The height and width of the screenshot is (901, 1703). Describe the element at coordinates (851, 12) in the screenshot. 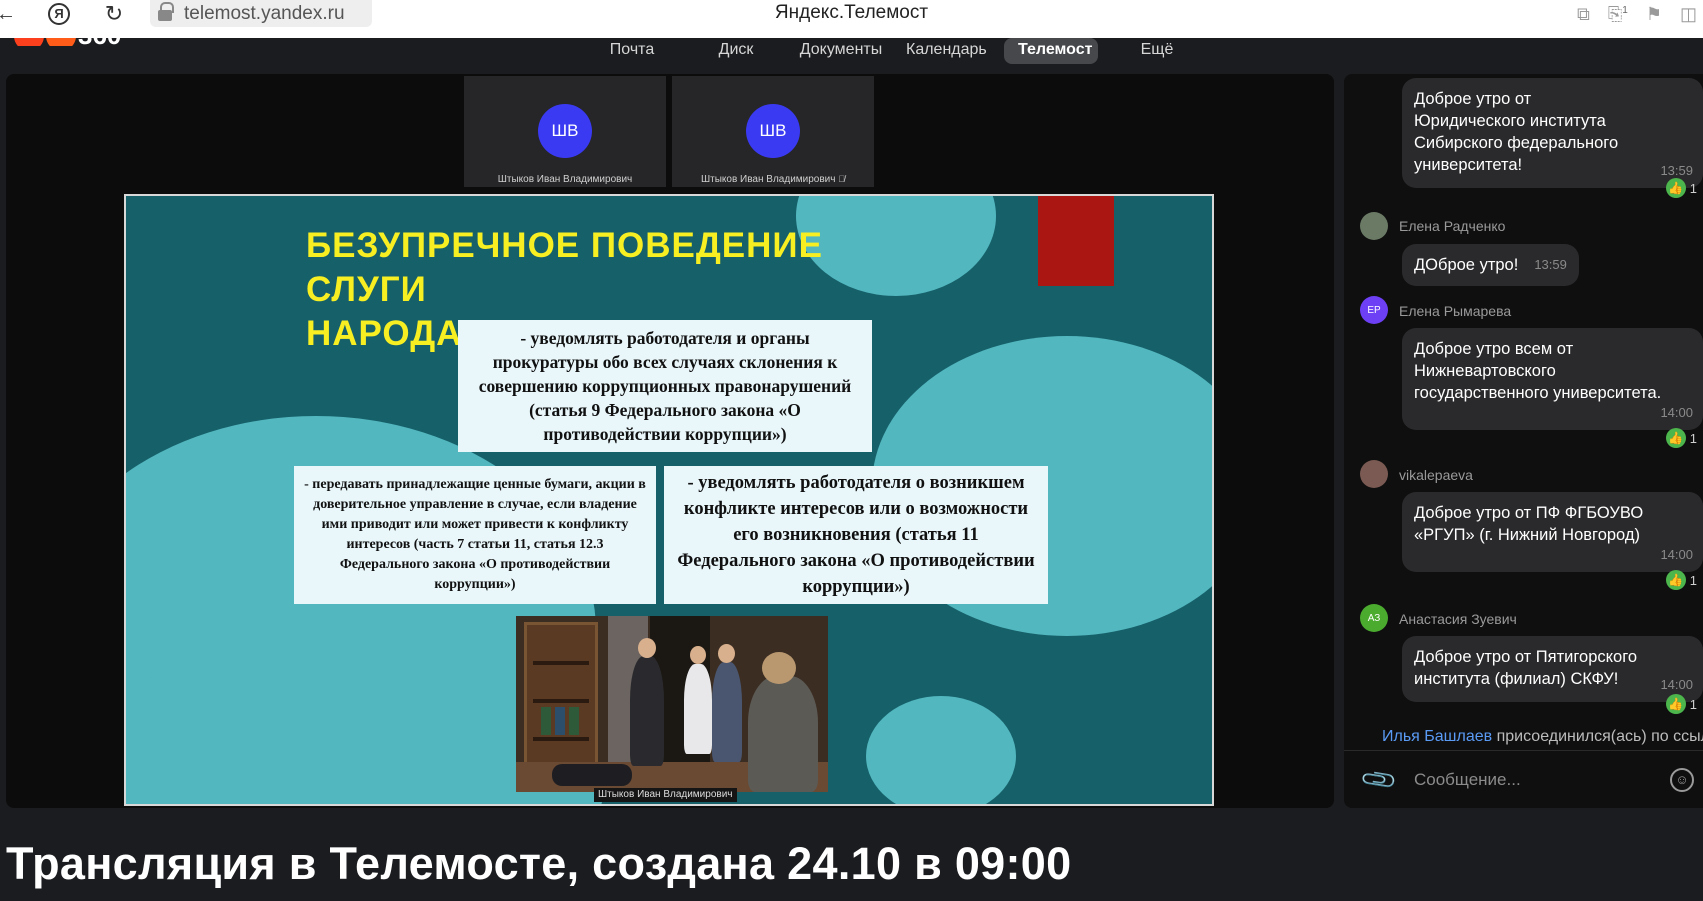

I see `page-title: Яндекс.Телемост` at that location.